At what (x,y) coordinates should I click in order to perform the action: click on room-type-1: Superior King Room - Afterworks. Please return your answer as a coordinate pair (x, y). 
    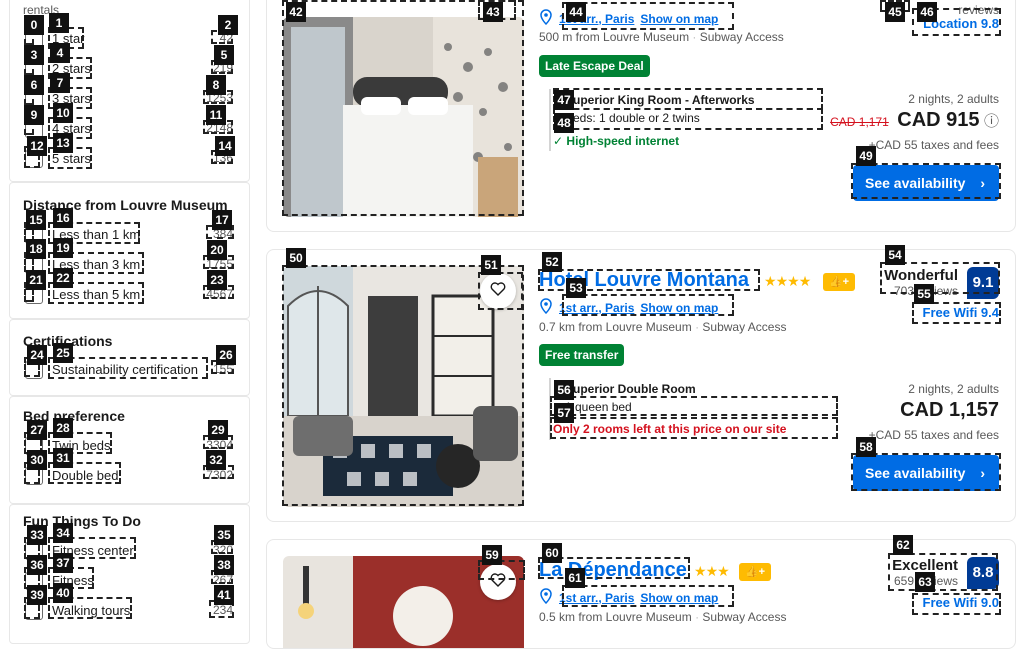
    Looking at the image, I should click on (660, 100).